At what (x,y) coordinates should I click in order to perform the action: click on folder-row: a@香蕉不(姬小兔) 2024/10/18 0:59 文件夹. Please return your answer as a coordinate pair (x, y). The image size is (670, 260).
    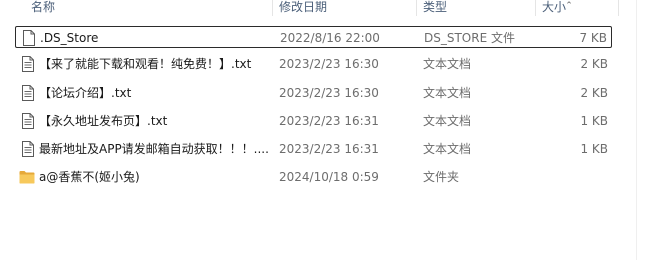
    Looking at the image, I should click on (313, 177).